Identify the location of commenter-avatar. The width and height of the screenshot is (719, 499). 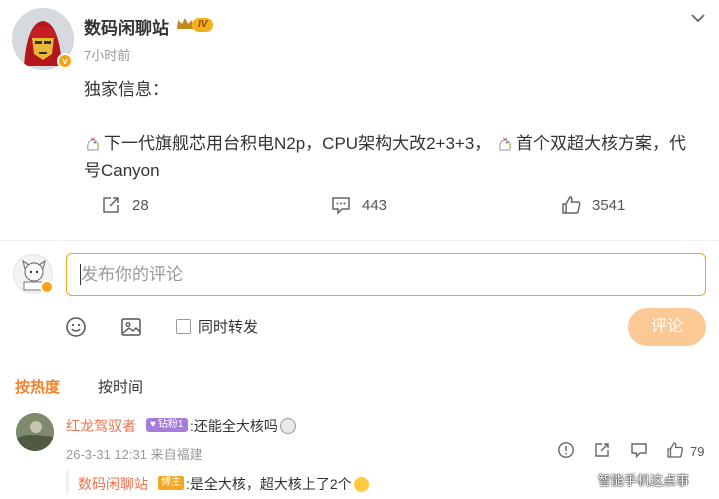
(35, 432).